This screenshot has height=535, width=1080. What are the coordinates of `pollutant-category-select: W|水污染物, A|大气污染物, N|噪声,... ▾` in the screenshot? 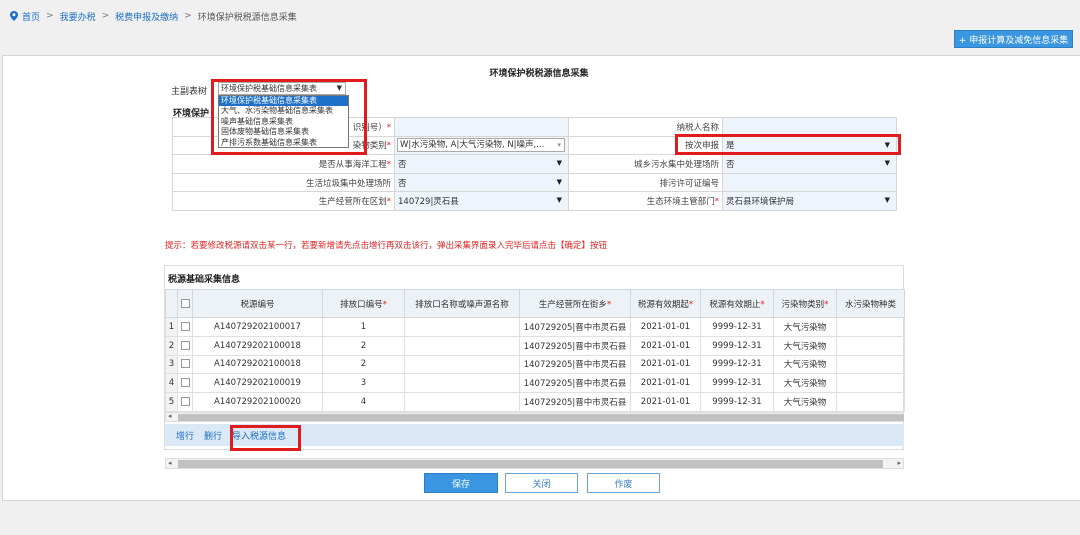 It's located at (481, 145).